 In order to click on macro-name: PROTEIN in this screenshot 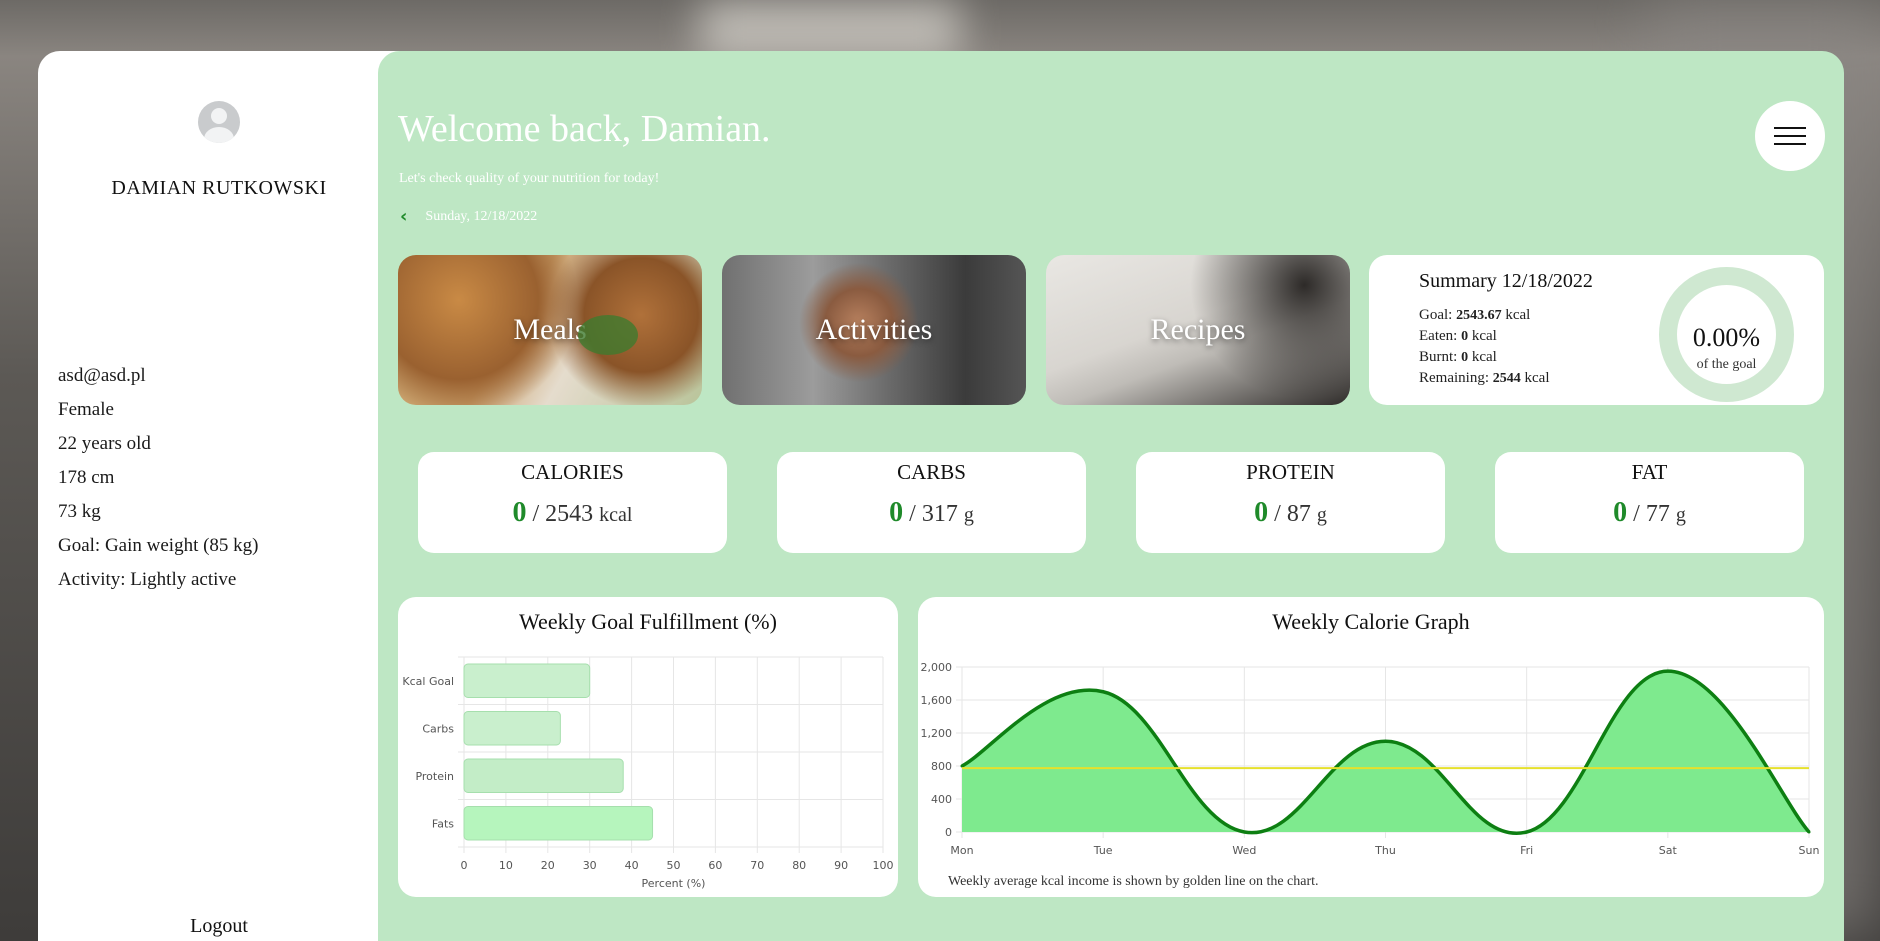, I will do `click(1290, 472)`.